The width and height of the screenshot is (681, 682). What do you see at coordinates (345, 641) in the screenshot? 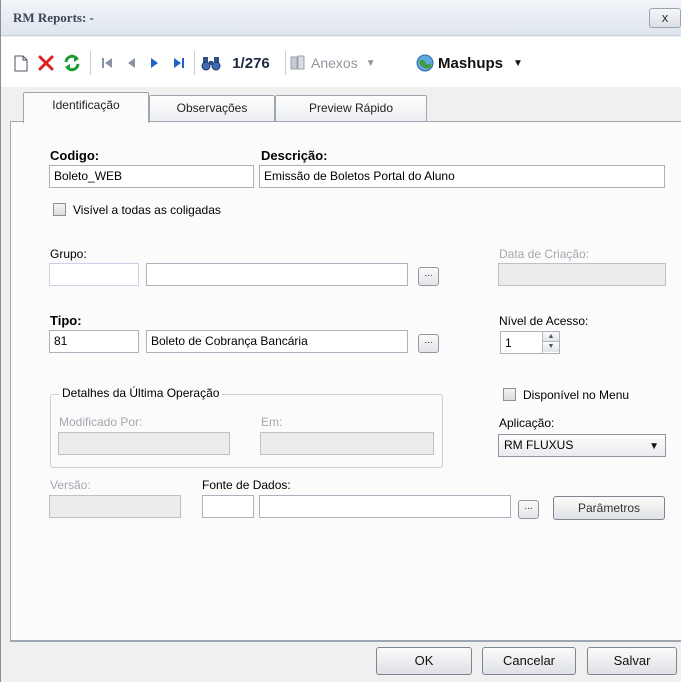
I see `footer-divider` at bounding box center [345, 641].